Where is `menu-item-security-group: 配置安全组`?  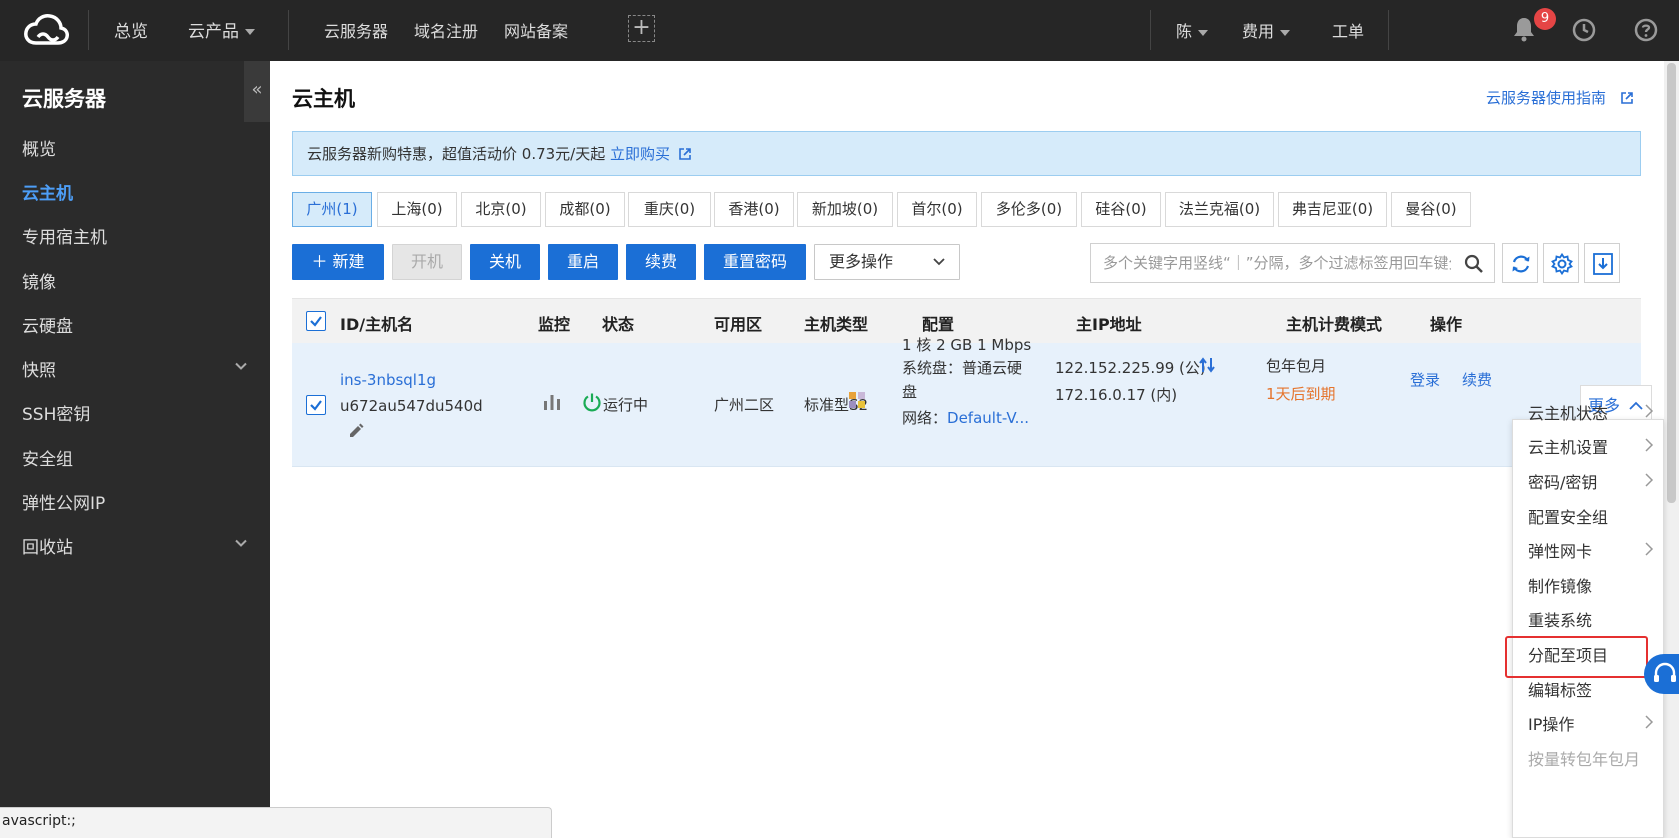 menu-item-security-group: 配置安全组 is located at coordinates (1593, 516).